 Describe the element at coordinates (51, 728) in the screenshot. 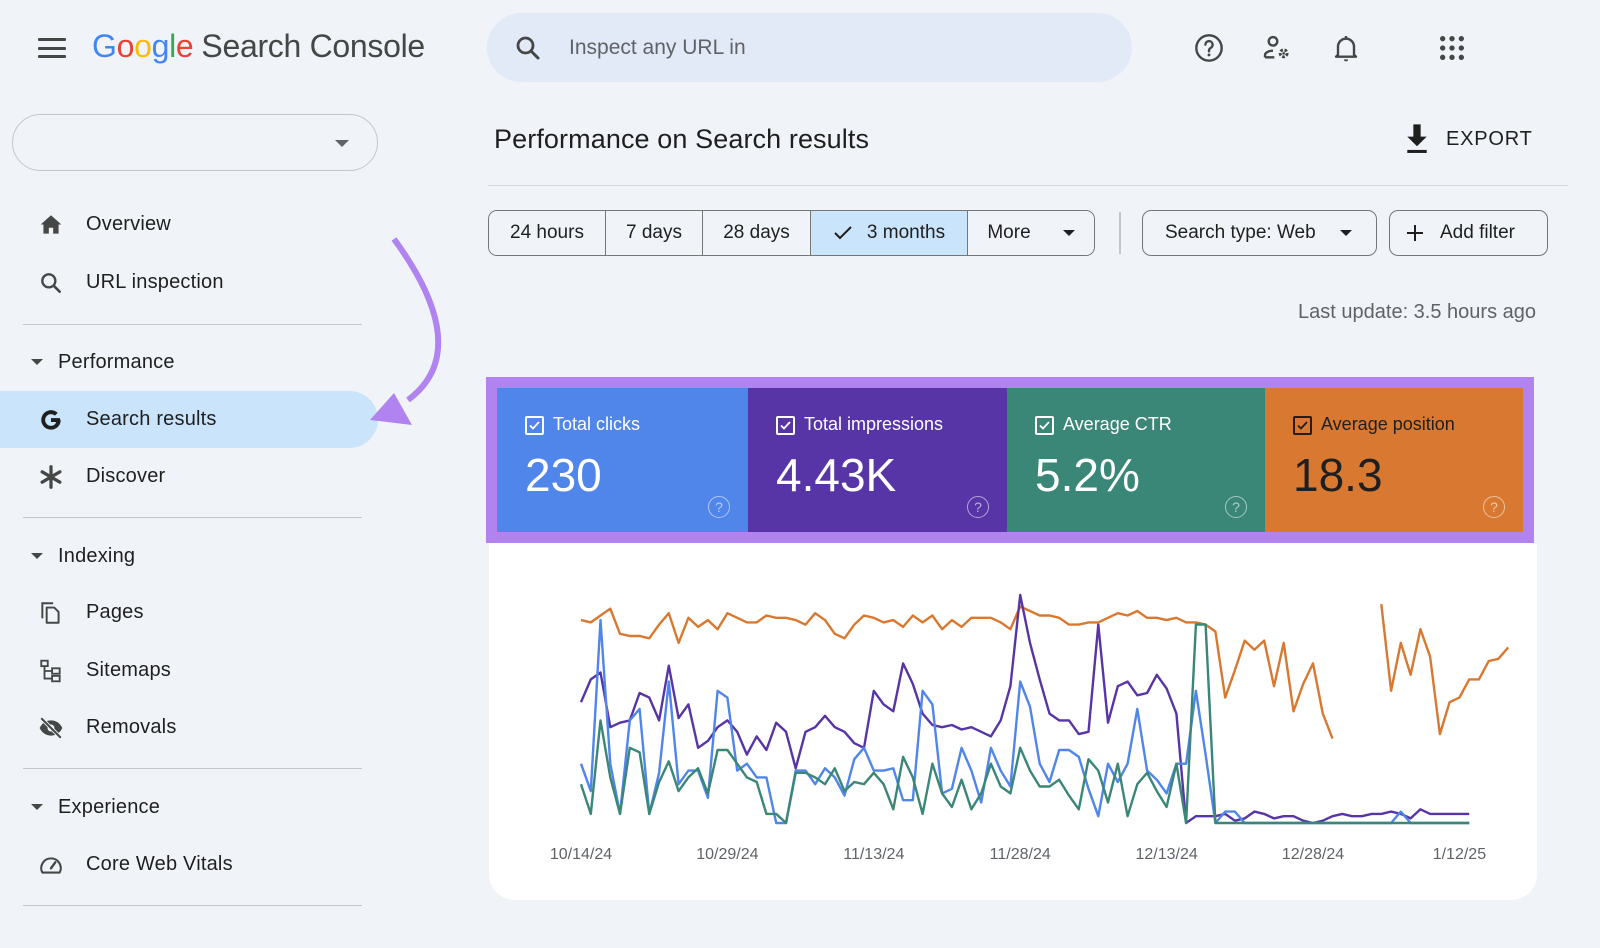

I see `visibility-off-icon` at that location.